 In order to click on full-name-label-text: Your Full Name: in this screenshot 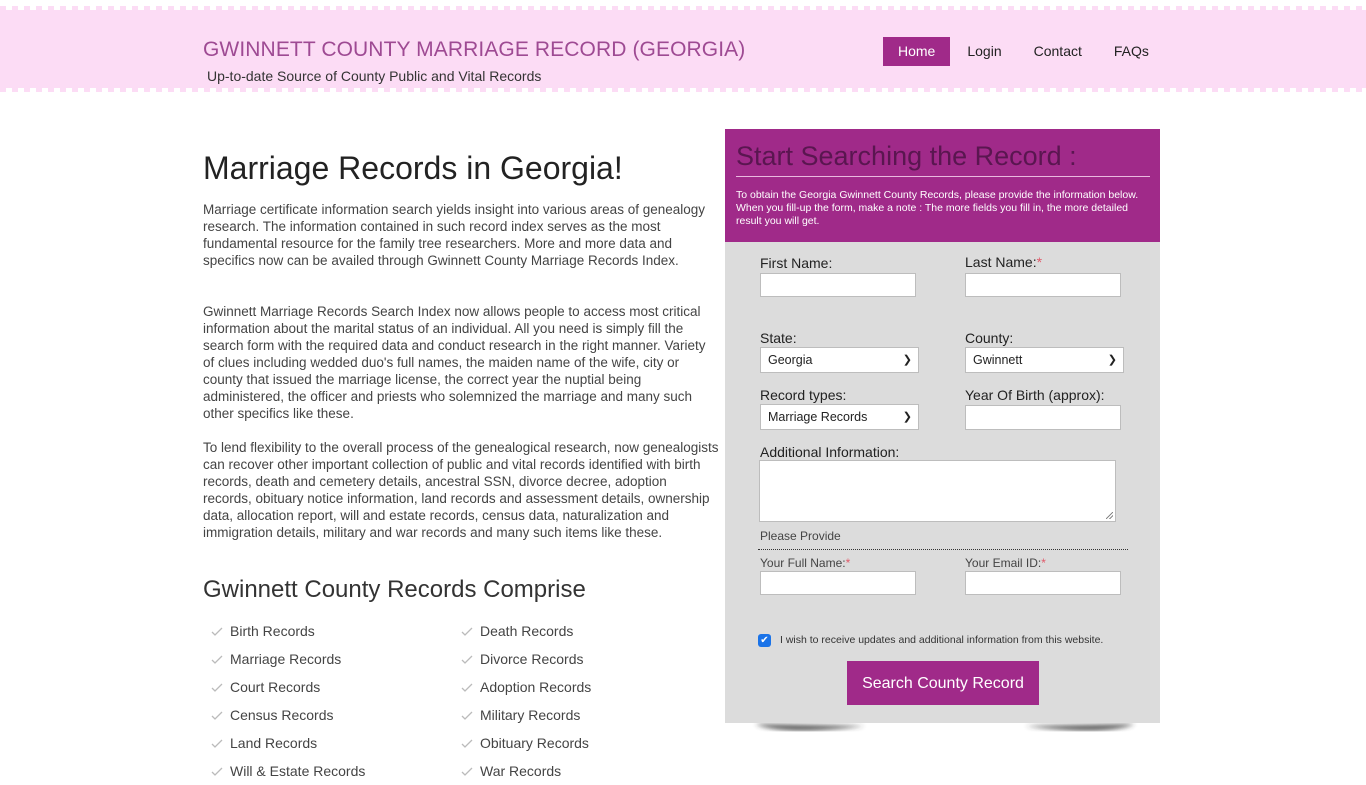, I will do `click(803, 563)`.